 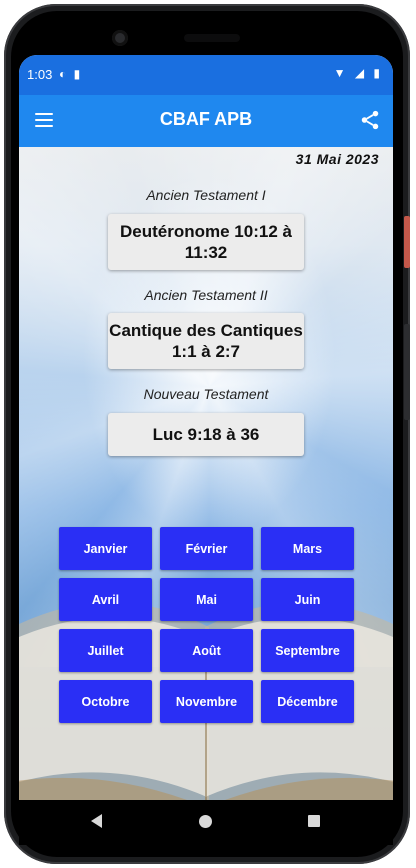 I want to click on month-button-juin: Juin, so click(x=307, y=599).